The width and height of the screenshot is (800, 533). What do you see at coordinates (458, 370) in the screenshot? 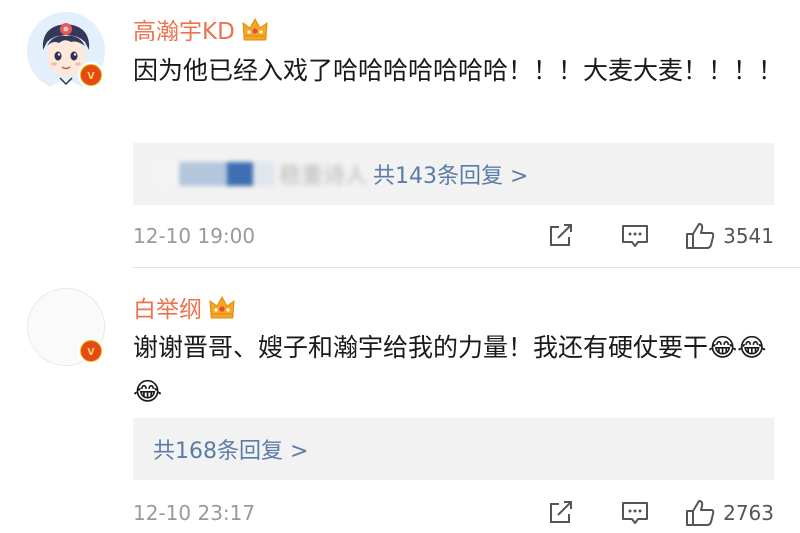
I see `comment-text: 谢谢晋哥、嫂子和瀚宇给我的力量！我还有硬仗要干😂😂😂` at bounding box center [458, 370].